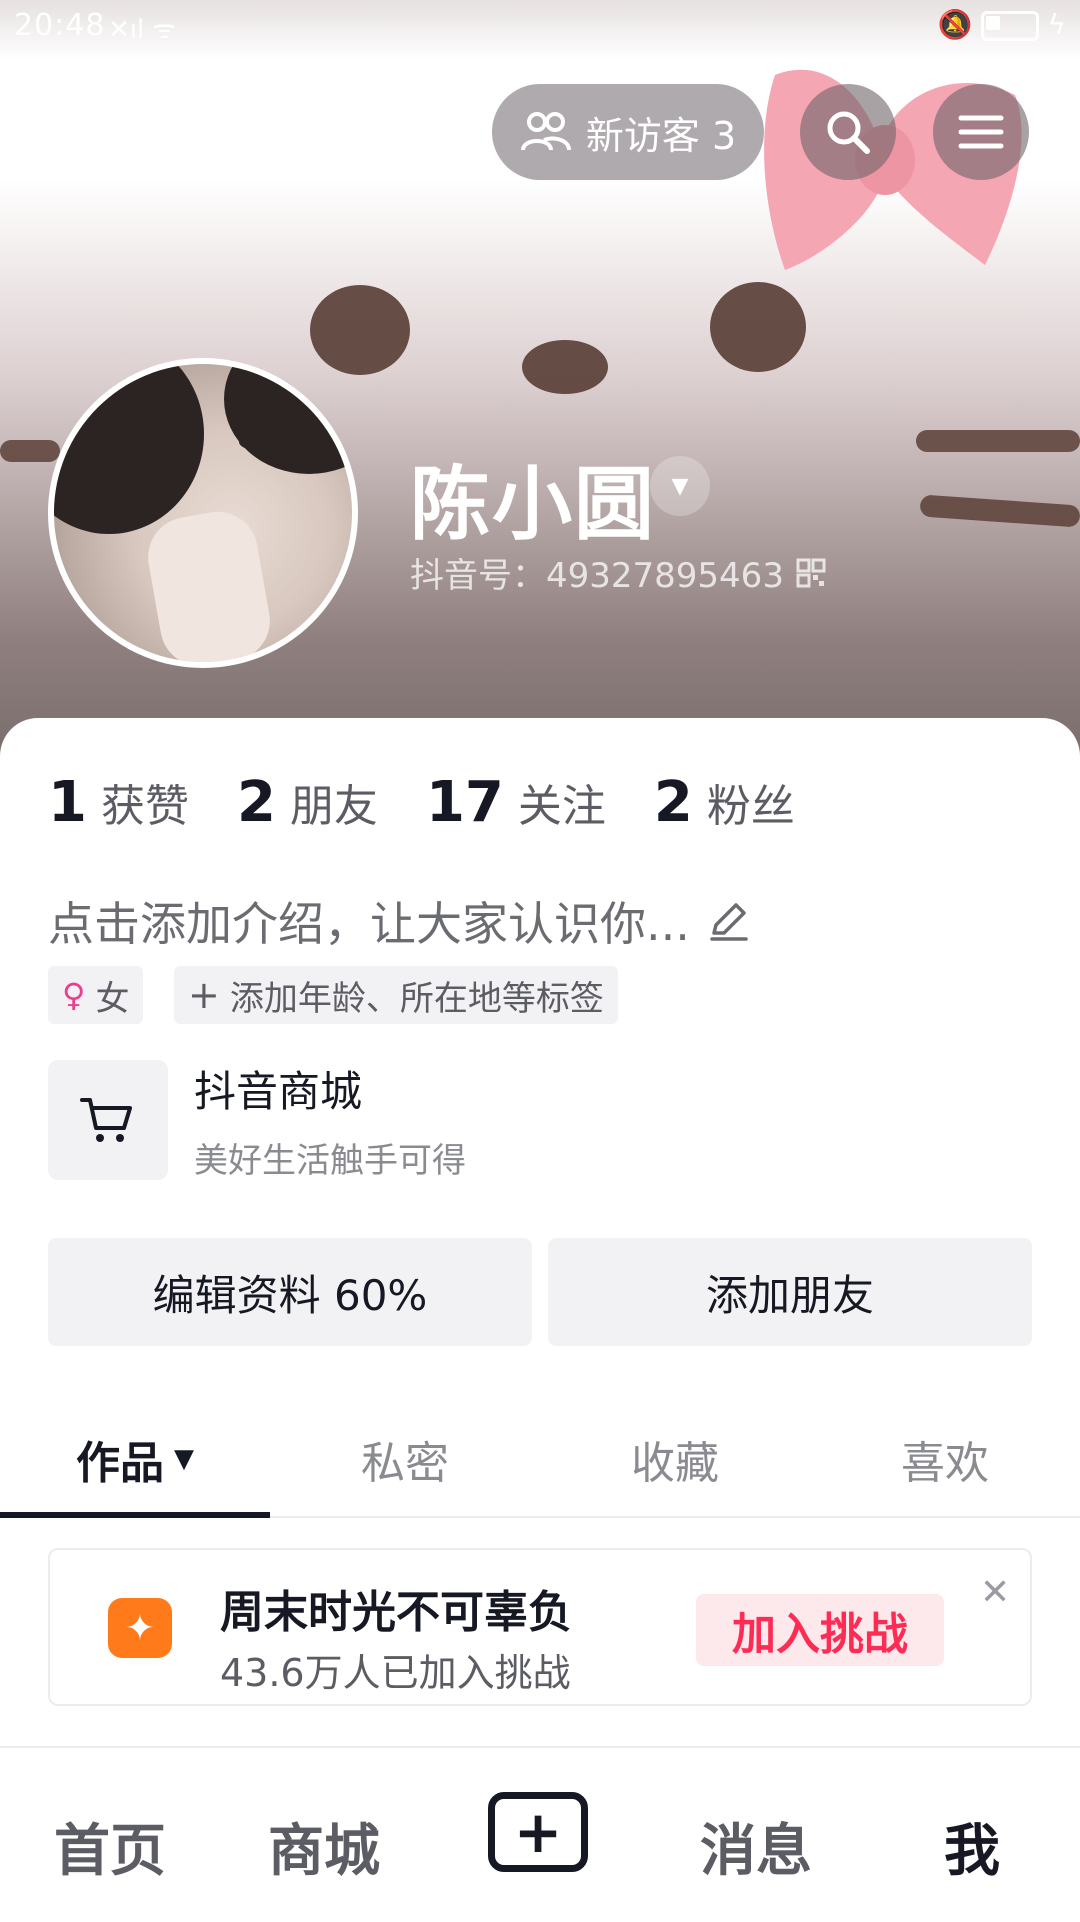 This screenshot has width=1080, height=1922. I want to click on challenge-subtitle: 43.6万人已加入挑战, so click(395, 1673).